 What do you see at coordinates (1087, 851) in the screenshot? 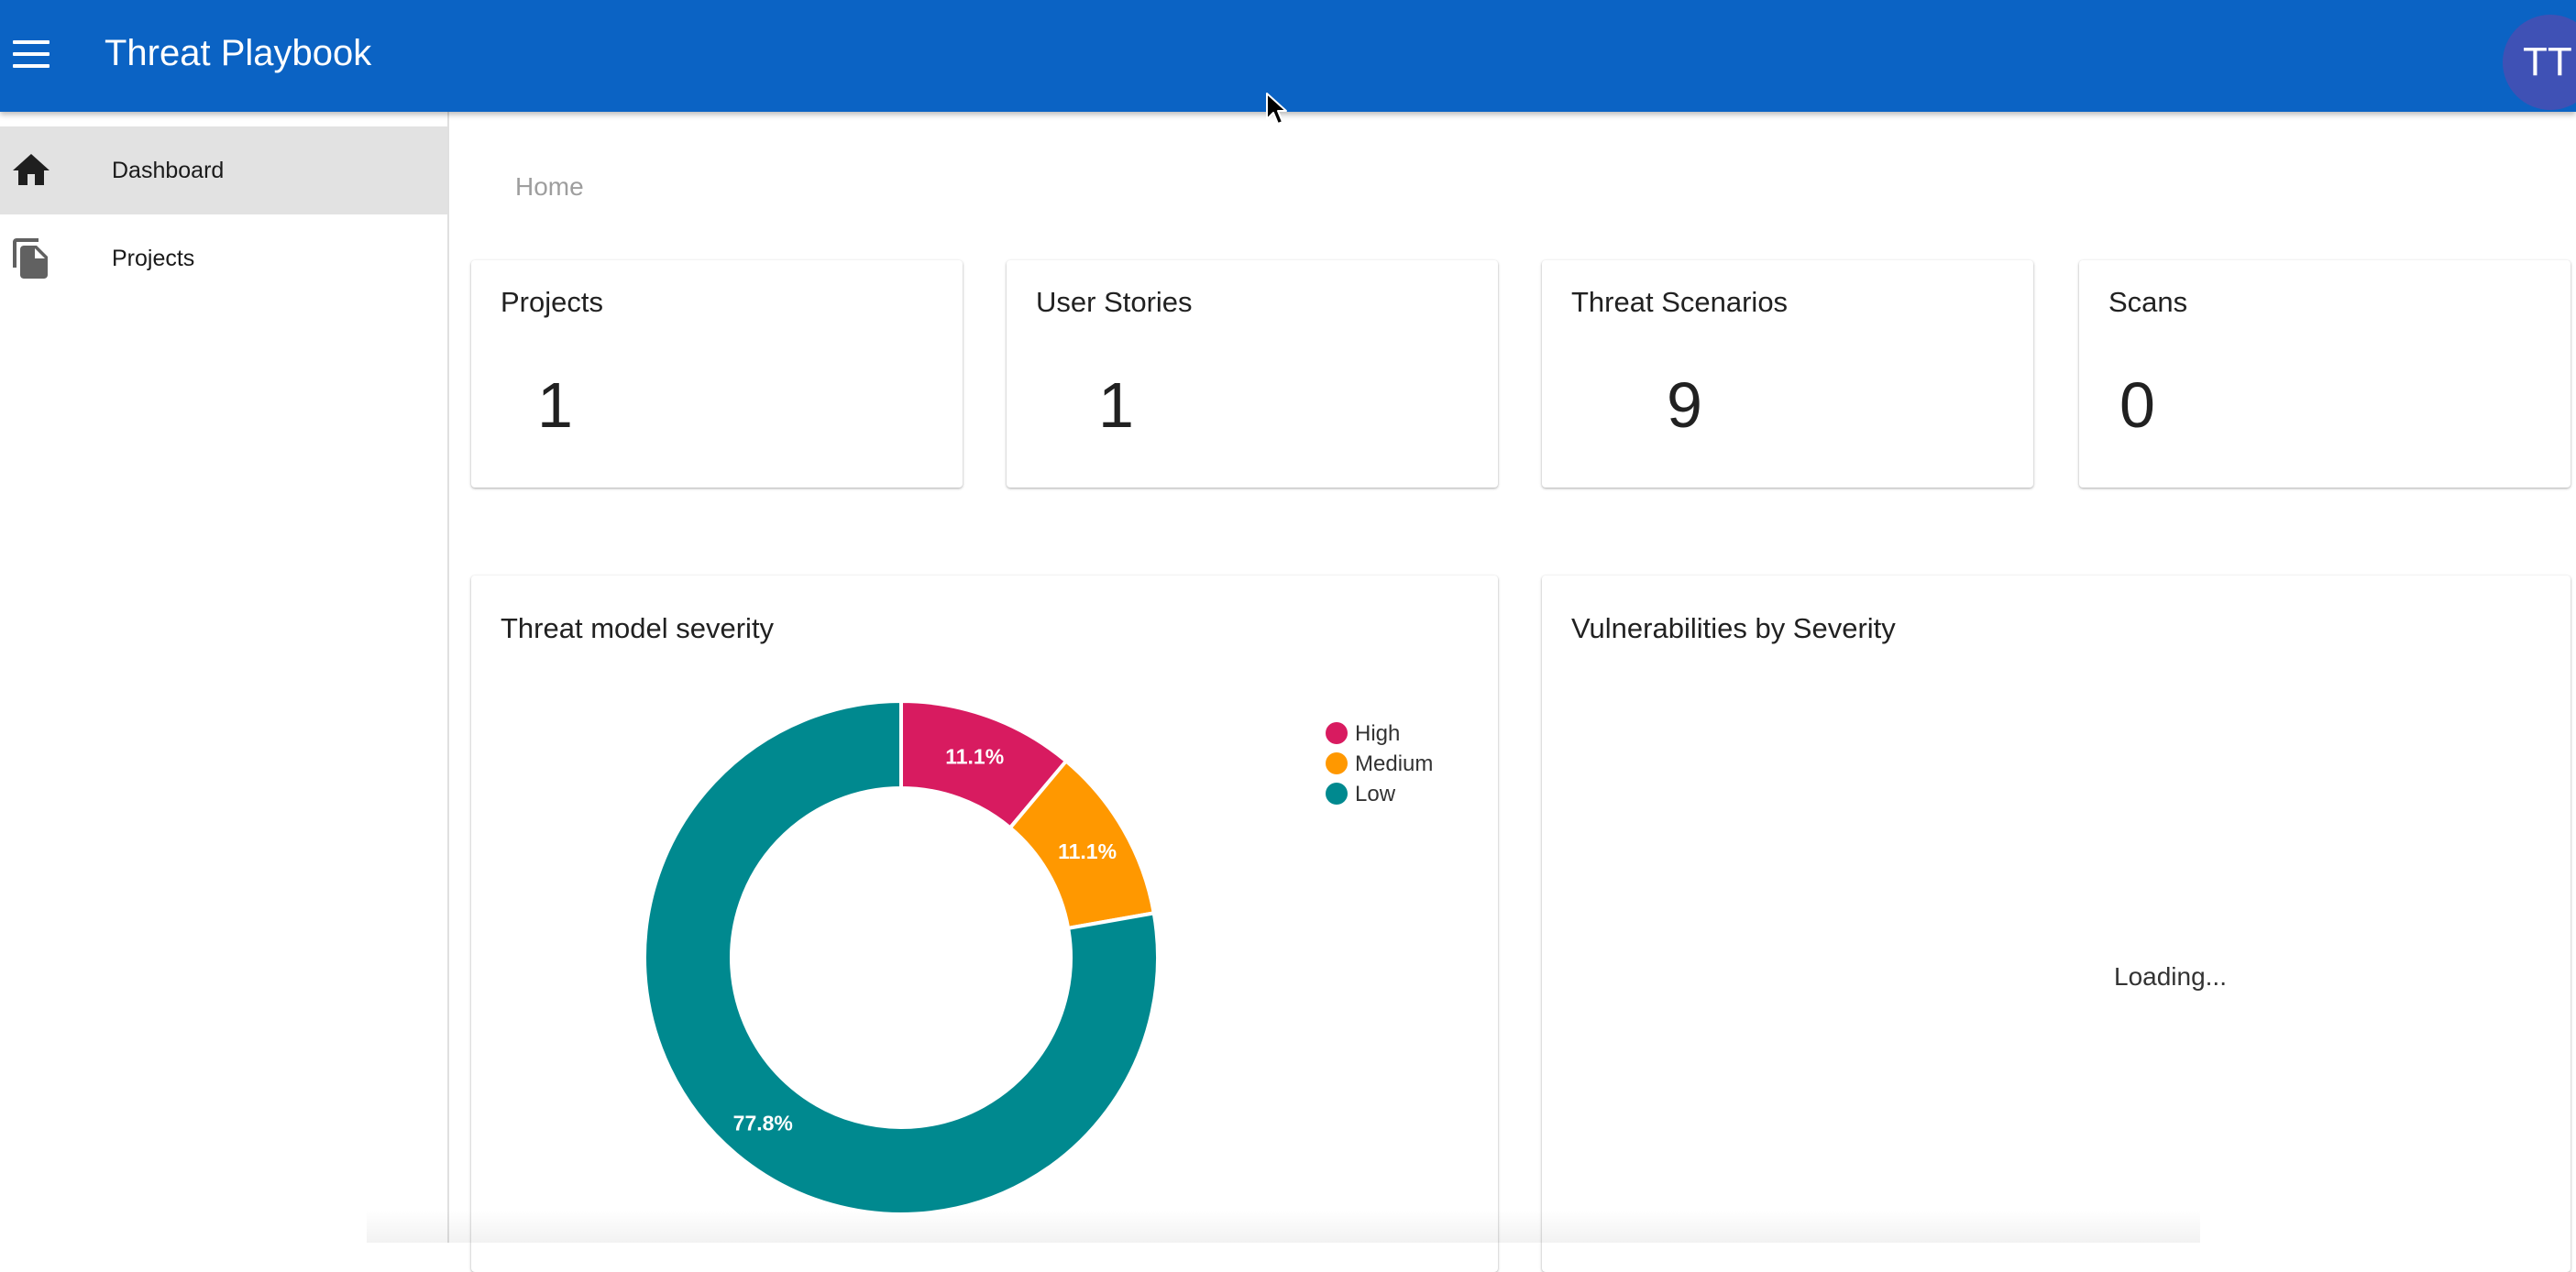
I see `donut-label-medium: 11.1%` at bounding box center [1087, 851].